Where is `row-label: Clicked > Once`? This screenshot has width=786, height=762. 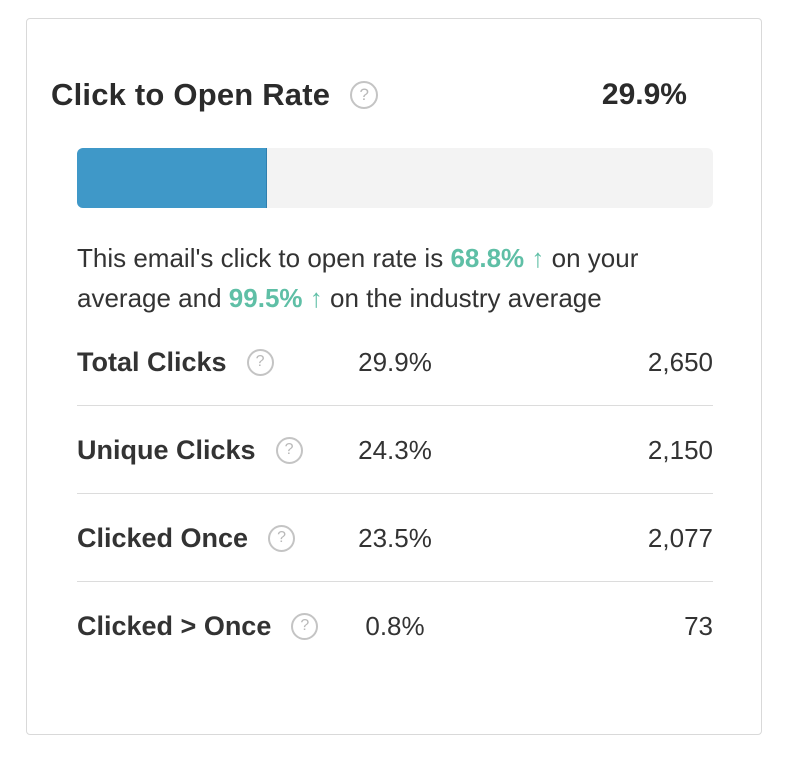 row-label: Clicked > Once is located at coordinates (174, 625).